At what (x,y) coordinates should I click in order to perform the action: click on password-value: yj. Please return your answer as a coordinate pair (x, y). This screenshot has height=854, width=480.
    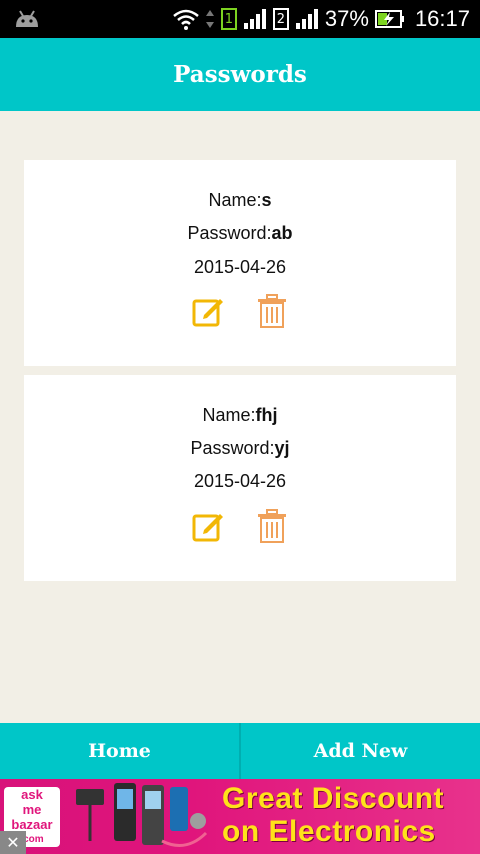
    Looking at the image, I should click on (282, 448).